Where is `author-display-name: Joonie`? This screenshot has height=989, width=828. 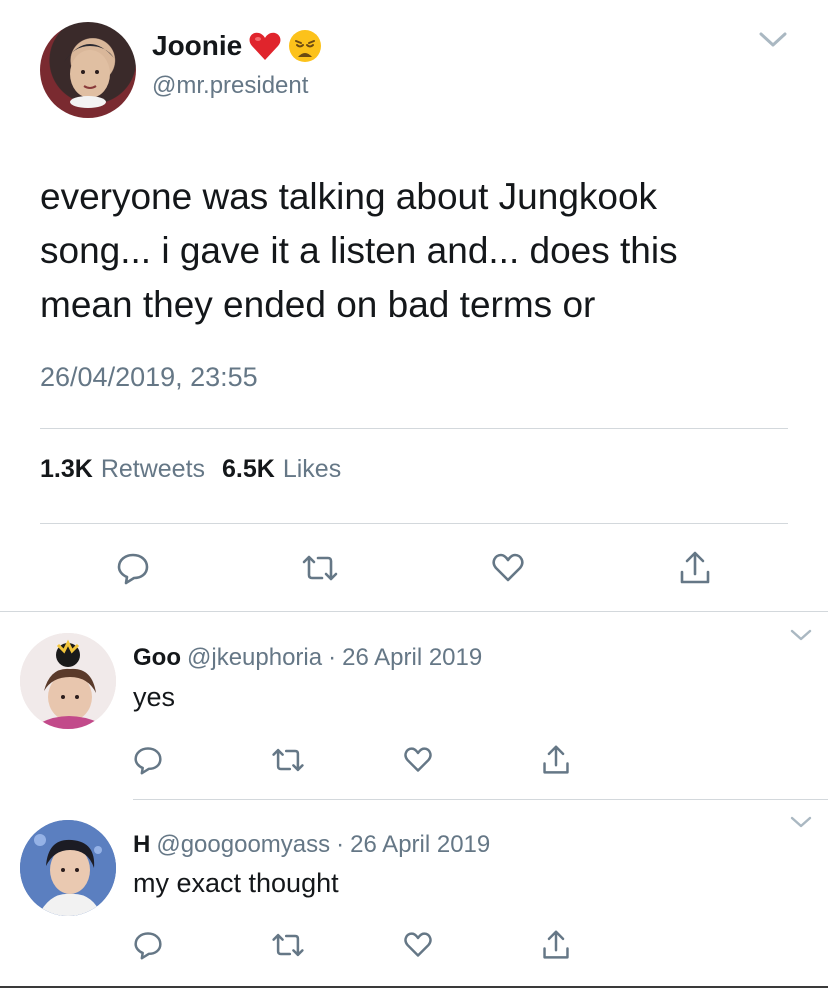
author-display-name: Joonie is located at coordinates (197, 46).